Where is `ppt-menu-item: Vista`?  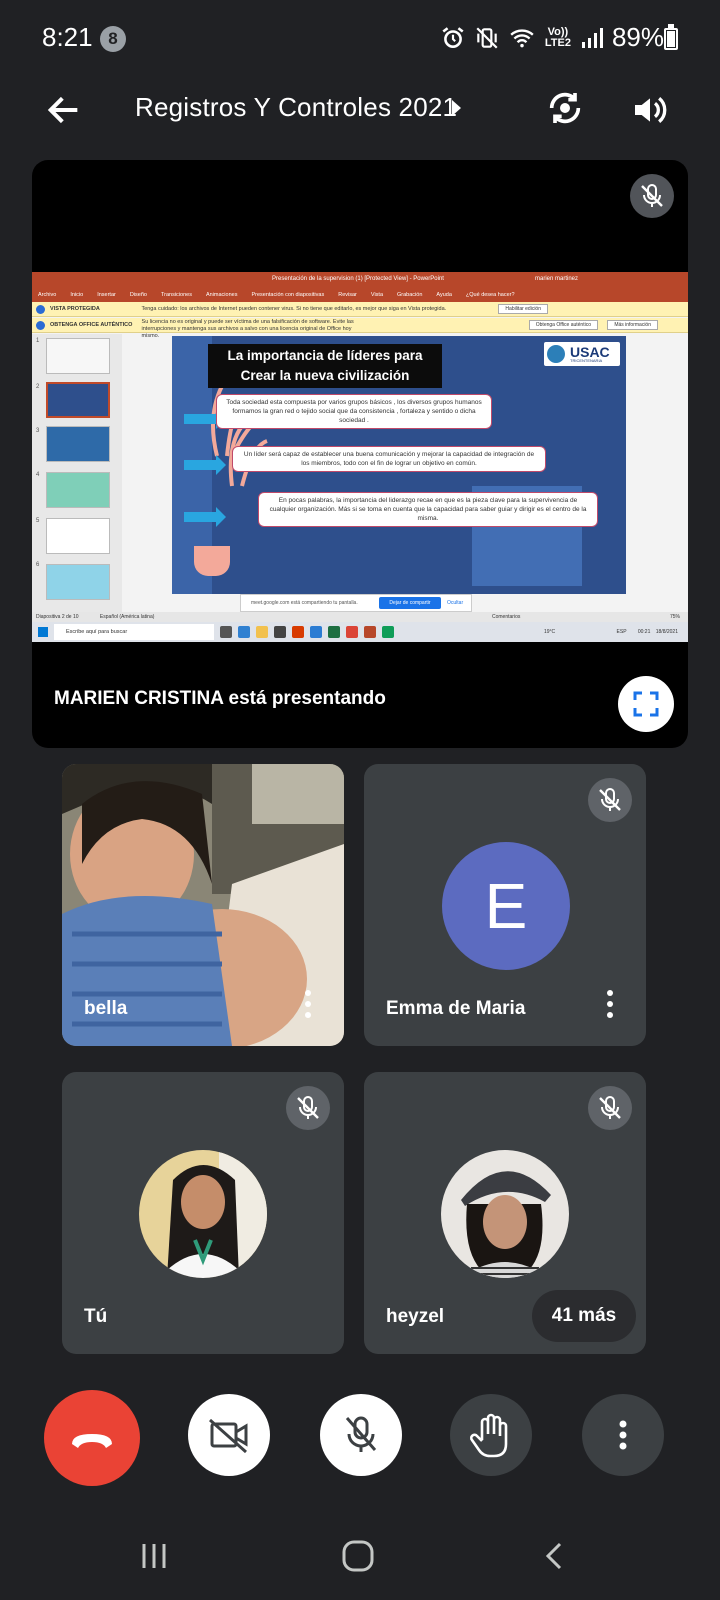 ppt-menu-item: Vista is located at coordinates (377, 295).